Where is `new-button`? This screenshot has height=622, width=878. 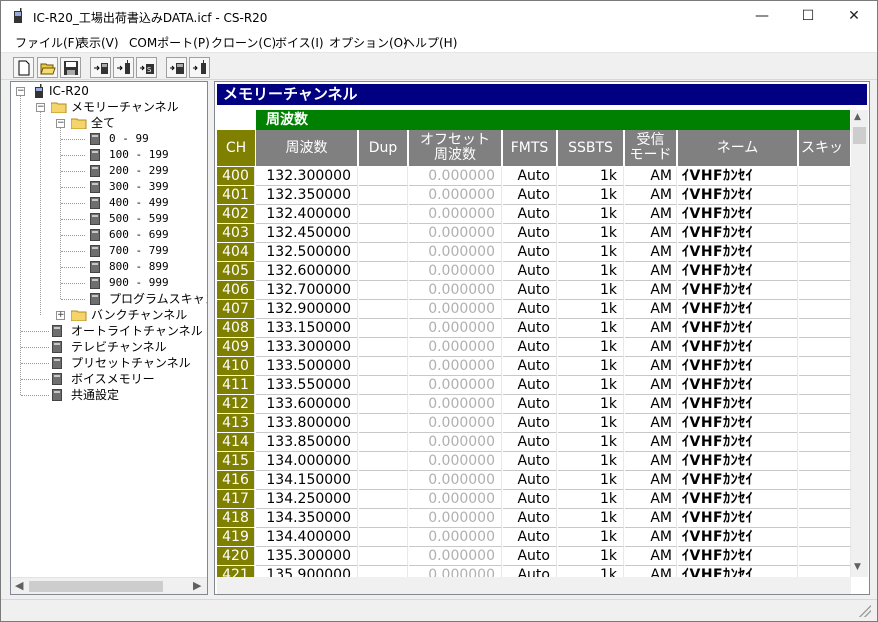
new-button is located at coordinates (23, 67).